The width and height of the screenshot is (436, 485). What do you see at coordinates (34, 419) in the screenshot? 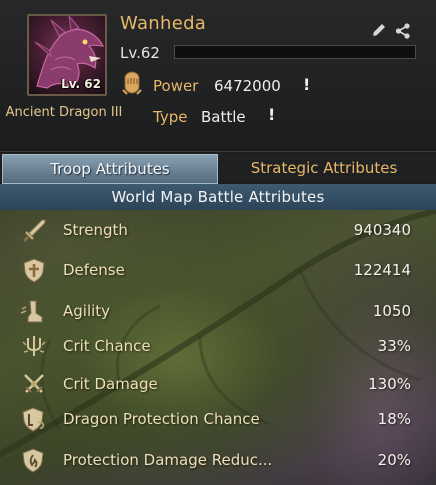
I see `dragon-shield-icon` at bounding box center [34, 419].